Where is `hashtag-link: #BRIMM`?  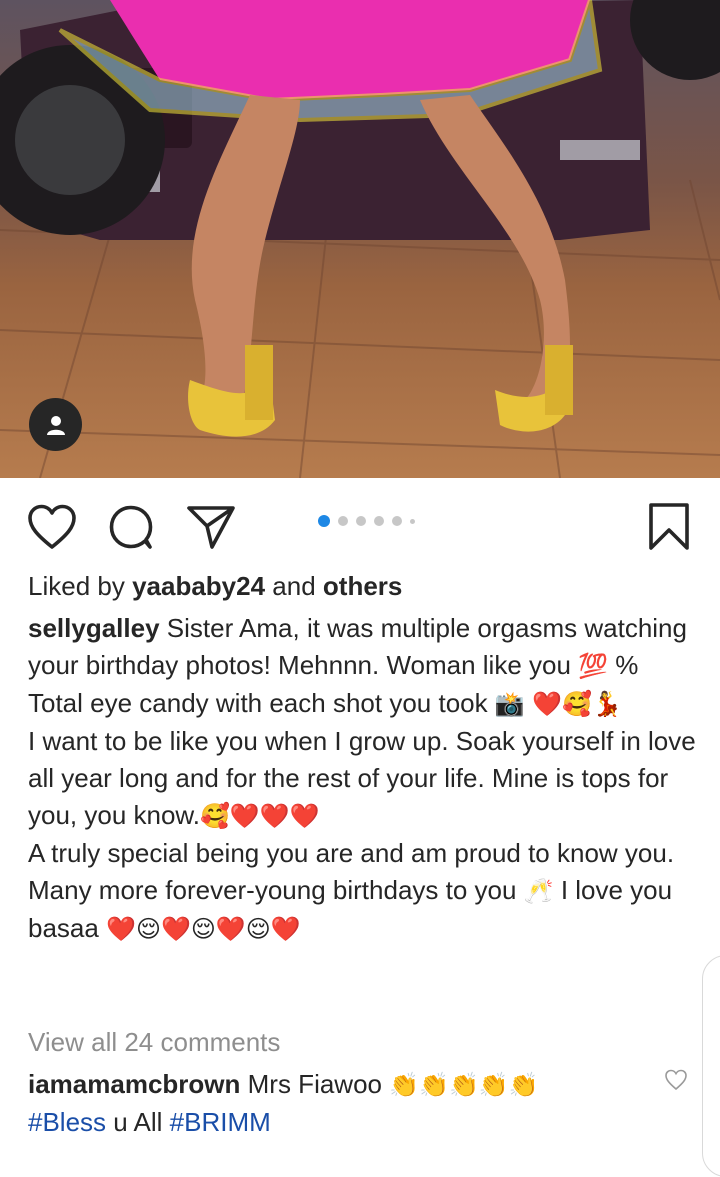 hashtag-link: #BRIMM is located at coordinates (220, 1122).